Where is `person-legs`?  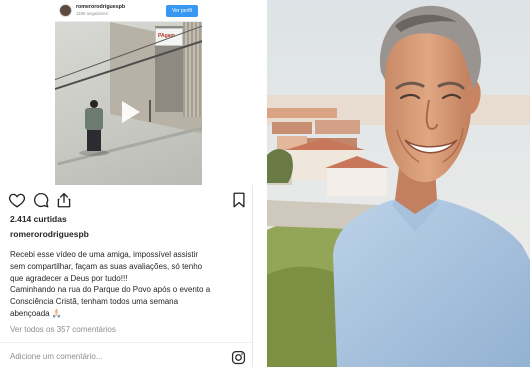
person-legs is located at coordinates (94, 140).